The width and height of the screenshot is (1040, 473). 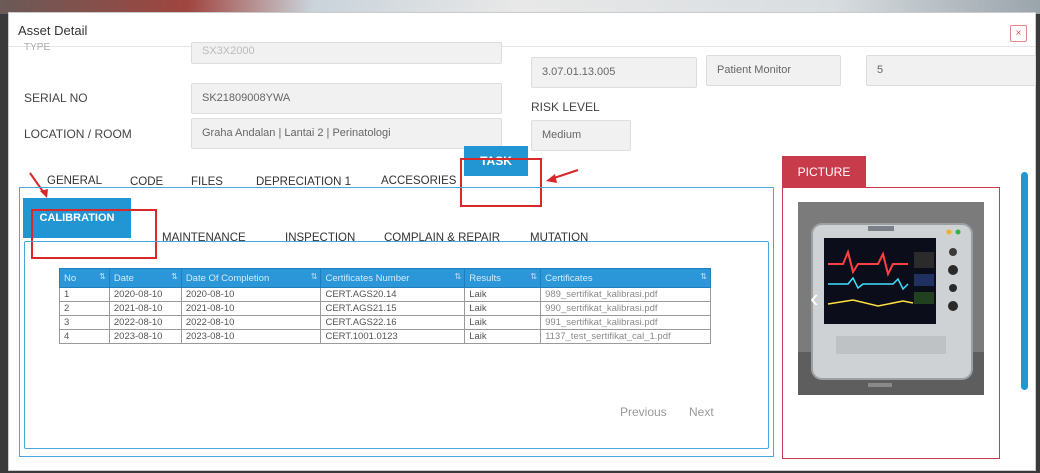 I want to click on cell-no: 3, so click(x=84, y=322).